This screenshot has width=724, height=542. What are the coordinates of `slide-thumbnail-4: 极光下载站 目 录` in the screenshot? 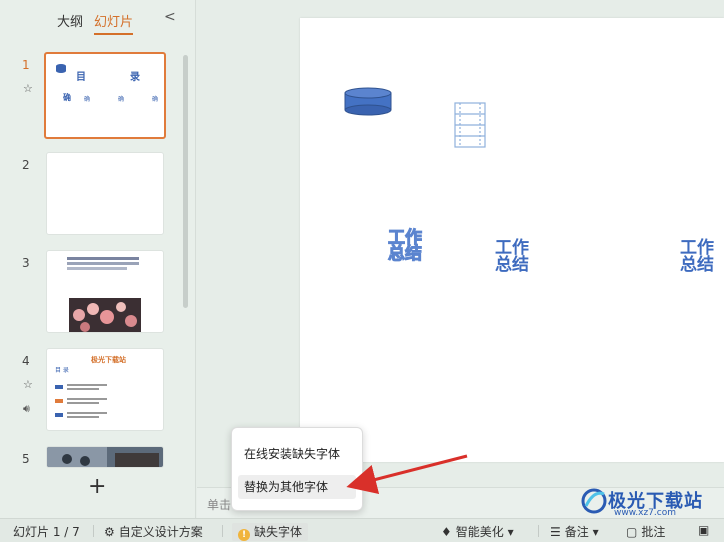 It's located at (105, 389).